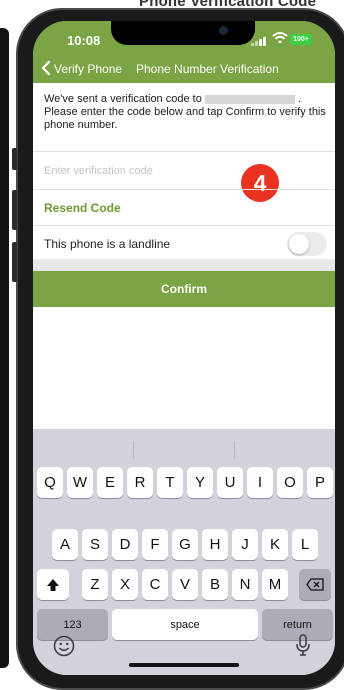 This screenshot has width=344, height=690. I want to click on key-u: U, so click(230, 482).